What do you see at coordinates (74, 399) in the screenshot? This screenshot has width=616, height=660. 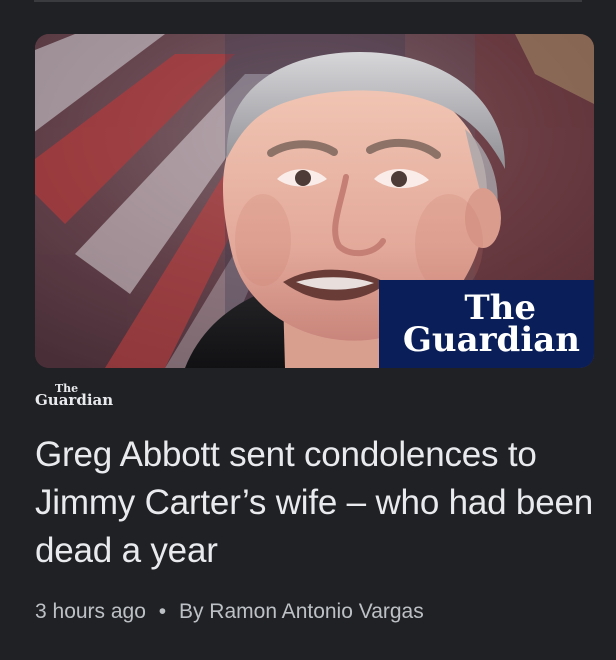 I see `source-logo-line2: Guardian` at bounding box center [74, 399].